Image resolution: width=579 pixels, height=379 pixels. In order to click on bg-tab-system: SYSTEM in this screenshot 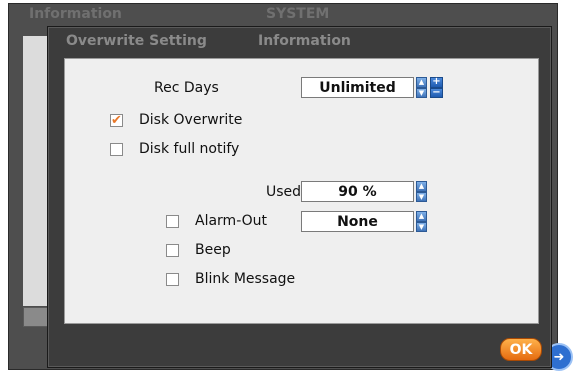, I will do `click(297, 14)`.